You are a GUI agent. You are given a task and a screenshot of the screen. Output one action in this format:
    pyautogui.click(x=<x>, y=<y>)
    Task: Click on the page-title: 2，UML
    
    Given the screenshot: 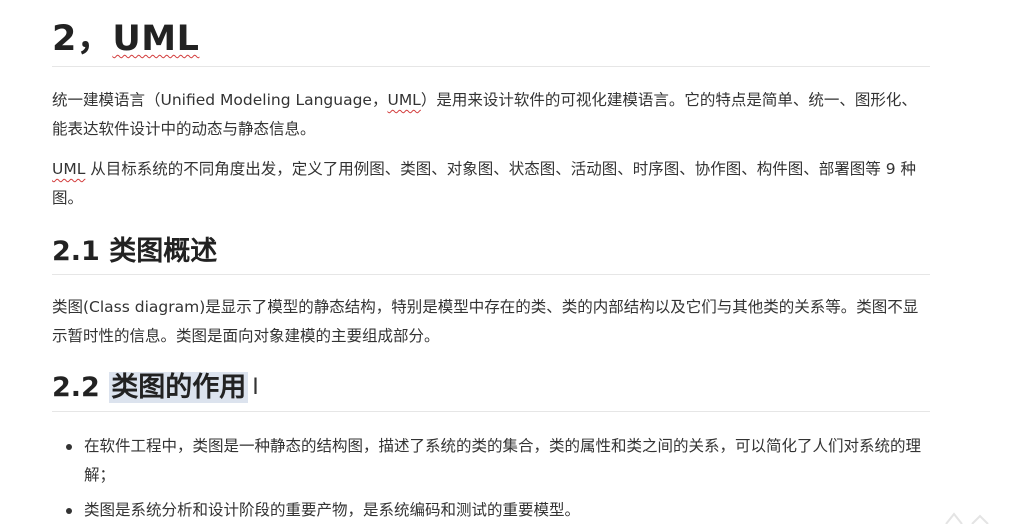 What is the action you would take?
    pyautogui.click(x=125, y=35)
    